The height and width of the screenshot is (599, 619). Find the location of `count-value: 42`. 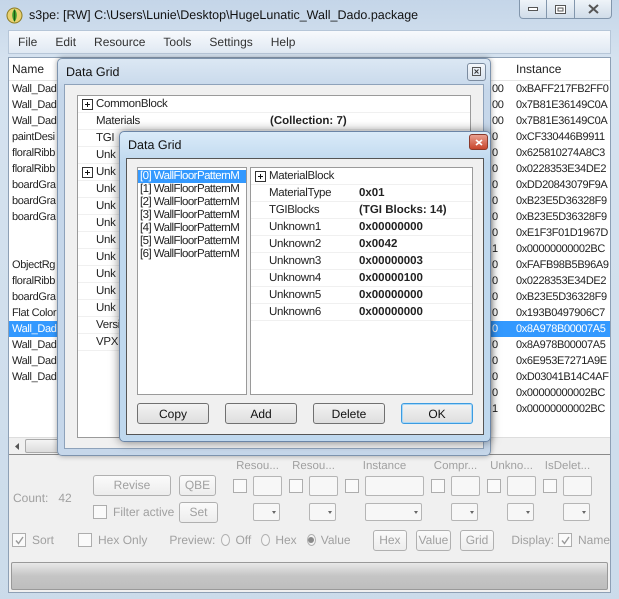

count-value: 42 is located at coordinates (65, 498).